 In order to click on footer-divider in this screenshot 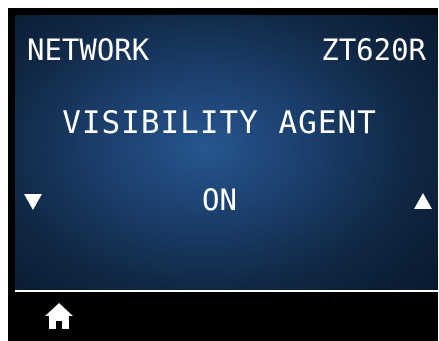, I will do `click(226, 291)`.